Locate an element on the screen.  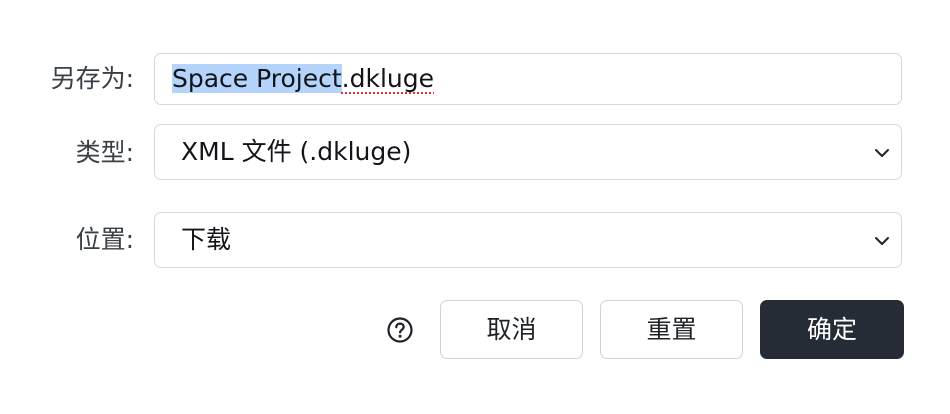
save-as-label: 另存为: is located at coordinates (92, 78).